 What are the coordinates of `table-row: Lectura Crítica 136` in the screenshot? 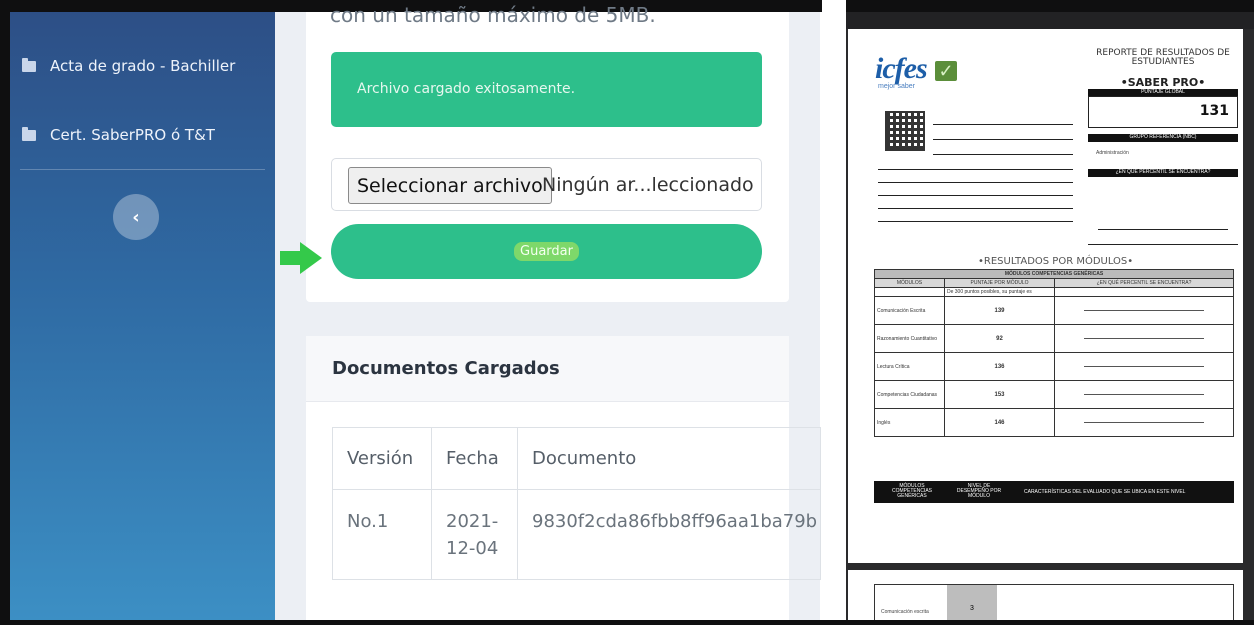 It's located at (1054, 366).